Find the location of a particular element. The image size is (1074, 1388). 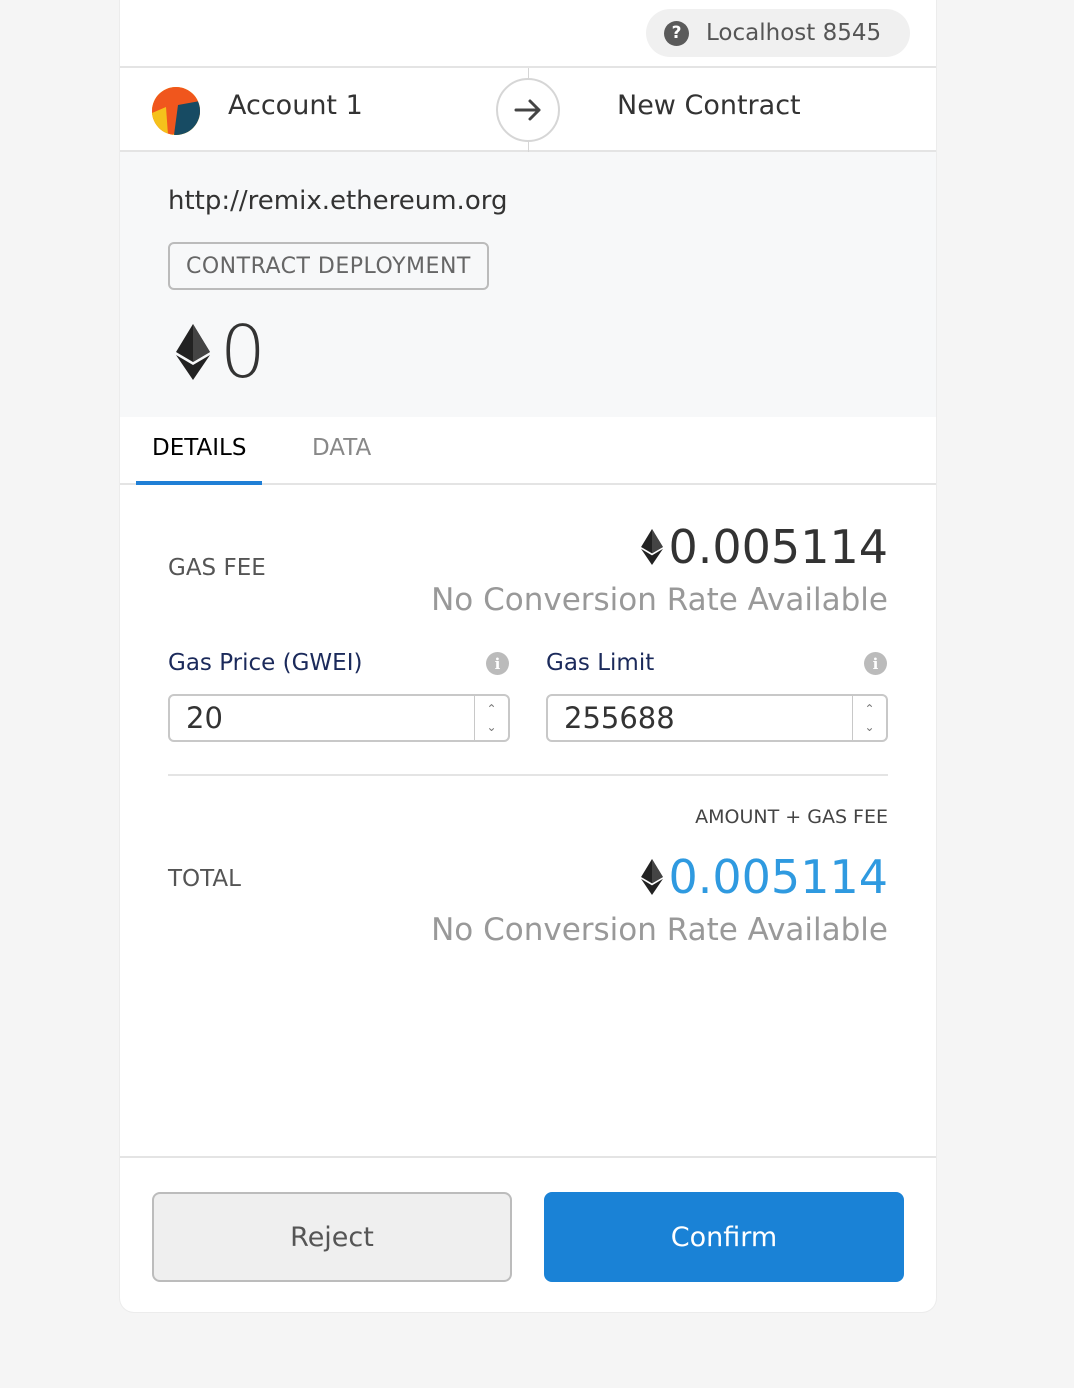

sender-account-name: Account 1 is located at coordinates (295, 105).